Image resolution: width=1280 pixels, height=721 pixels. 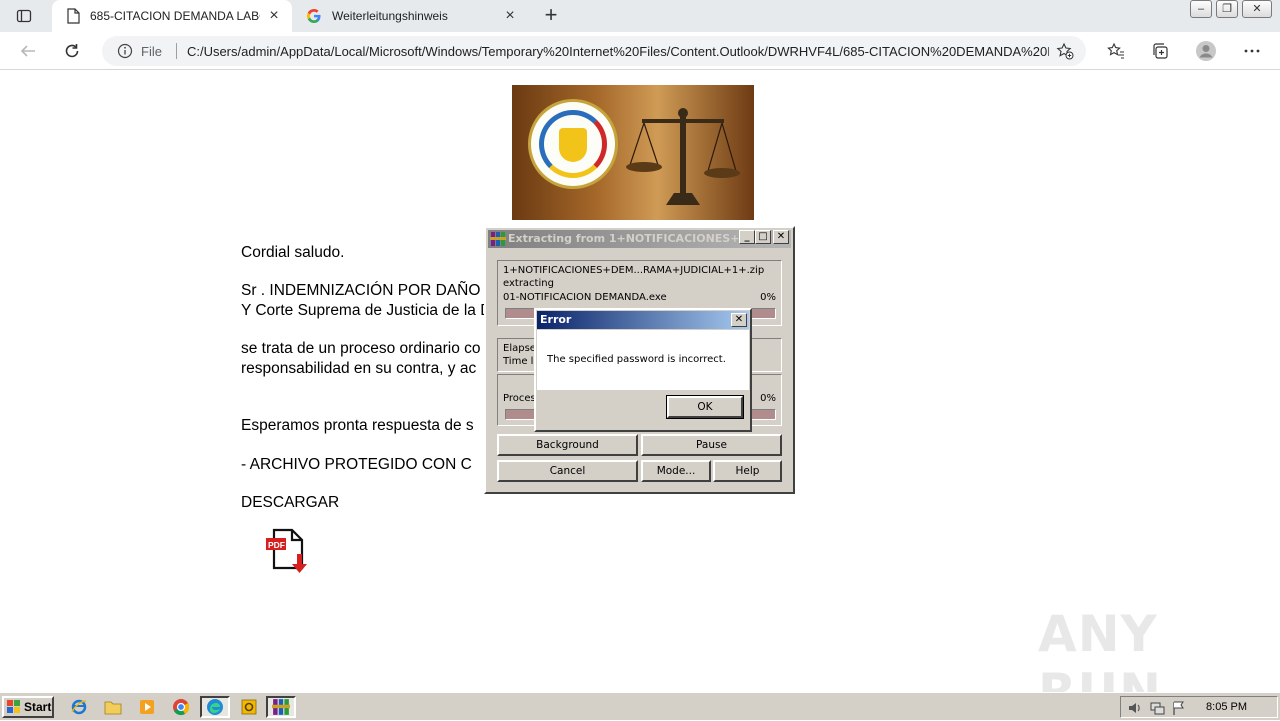 I want to click on tab-title: Weiterleitungshinweis, so click(x=390, y=16).